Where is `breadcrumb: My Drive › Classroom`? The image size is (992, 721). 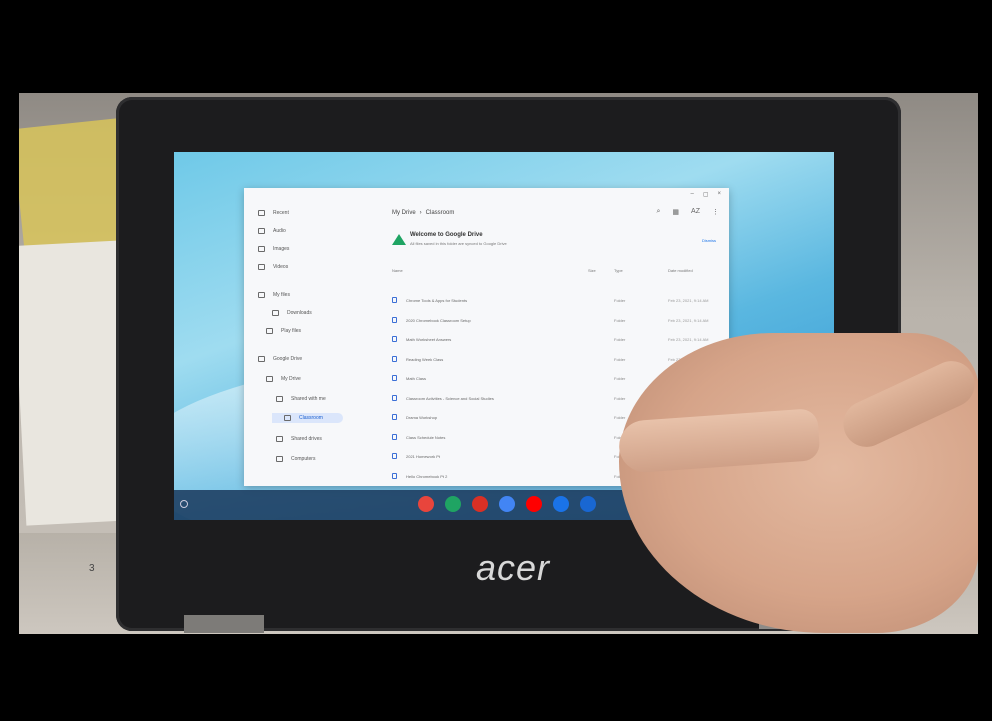 breadcrumb: My Drive › Classroom is located at coordinates (423, 213).